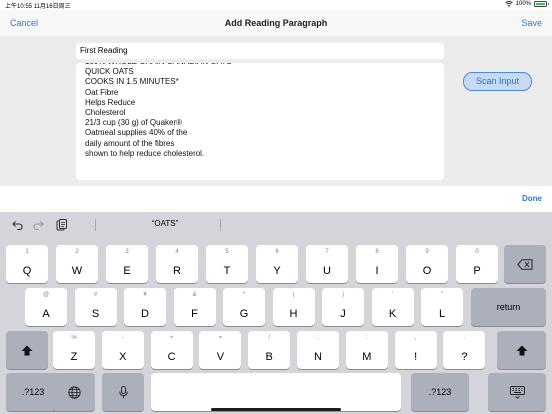 Image resolution: width=552 pixels, height=414 pixels. What do you see at coordinates (27, 350) in the screenshot?
I see `shift-key-left` at bounding box center [27, 350].